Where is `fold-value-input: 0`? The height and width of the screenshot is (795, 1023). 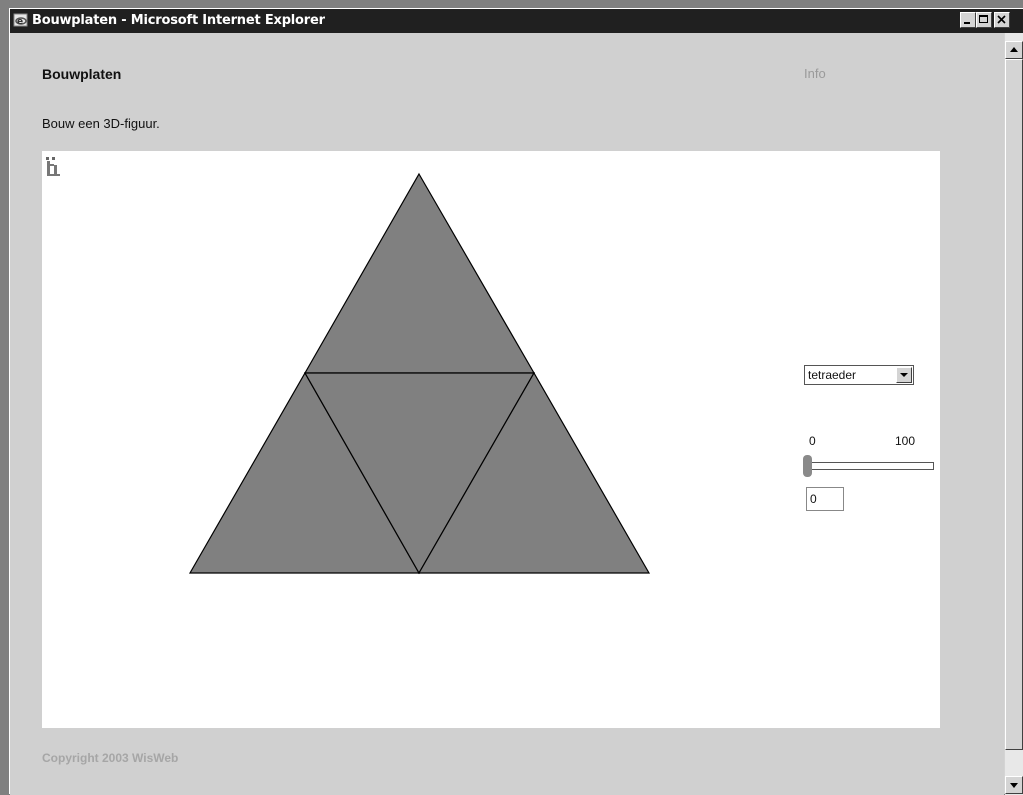
fold-value-input: 0 is located at coordinates (825, 499).